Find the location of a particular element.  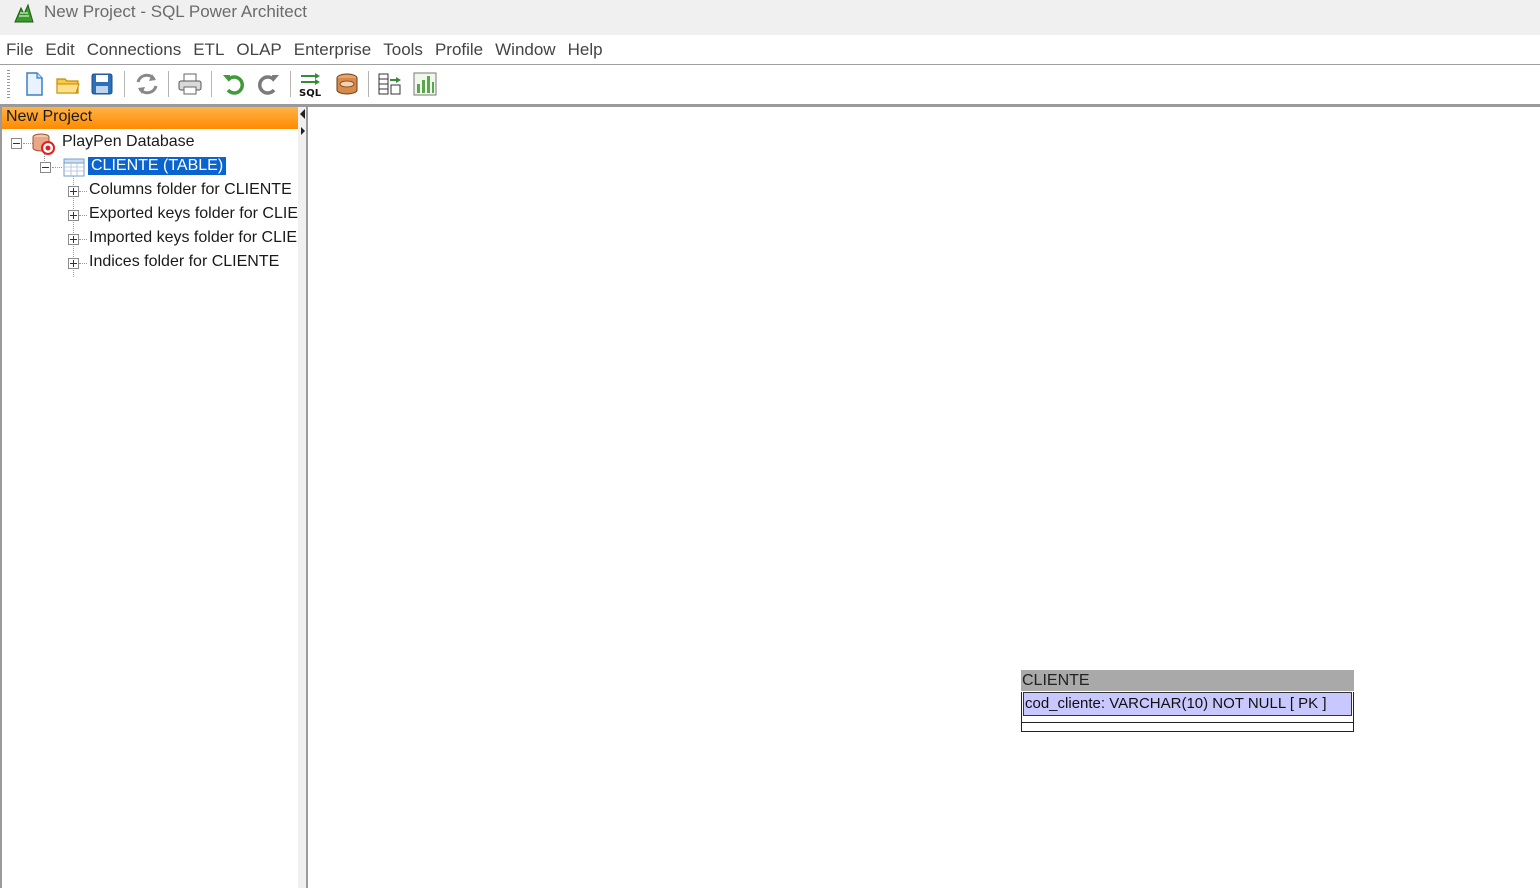

menu-file: File is located at coordinates (19, 49).